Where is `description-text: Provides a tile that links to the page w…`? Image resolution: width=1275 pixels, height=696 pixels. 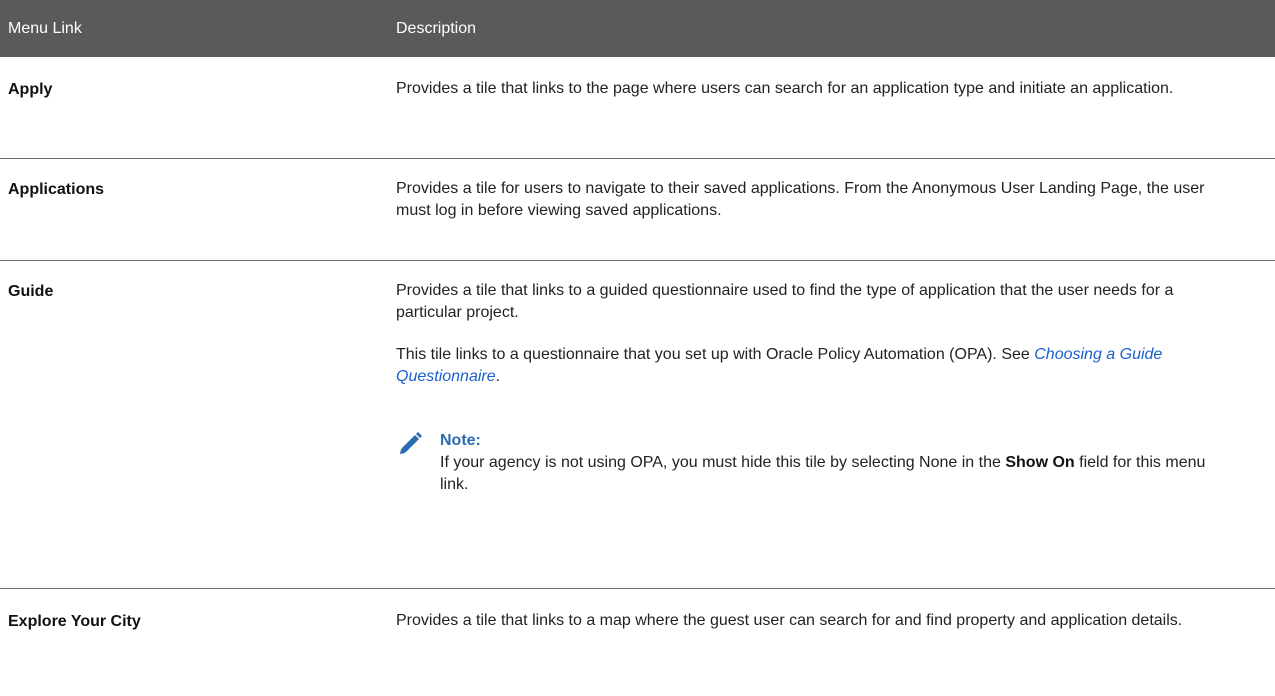 description-text: Provides a tile that links to the page w… is located at coordinates (785, 88).